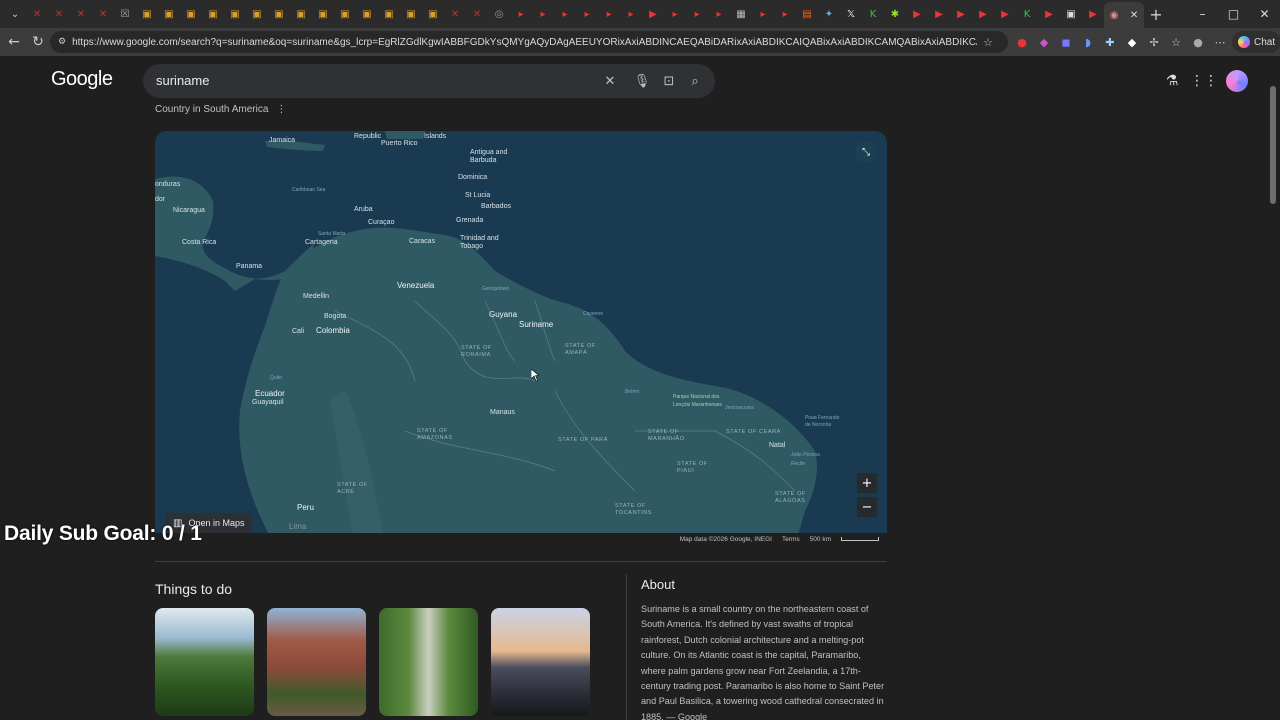 The image size is (1280, 720). Describe the element at coordinates (1134, 15) in the screenshot. I see `tab-close-icon: ✕` at that location.